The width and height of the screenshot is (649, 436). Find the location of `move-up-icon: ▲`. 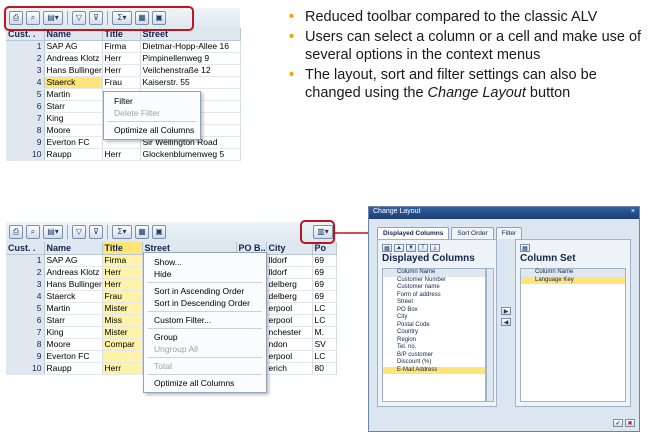

move-up-icon: ▲ is located at coordinates (399, 248).